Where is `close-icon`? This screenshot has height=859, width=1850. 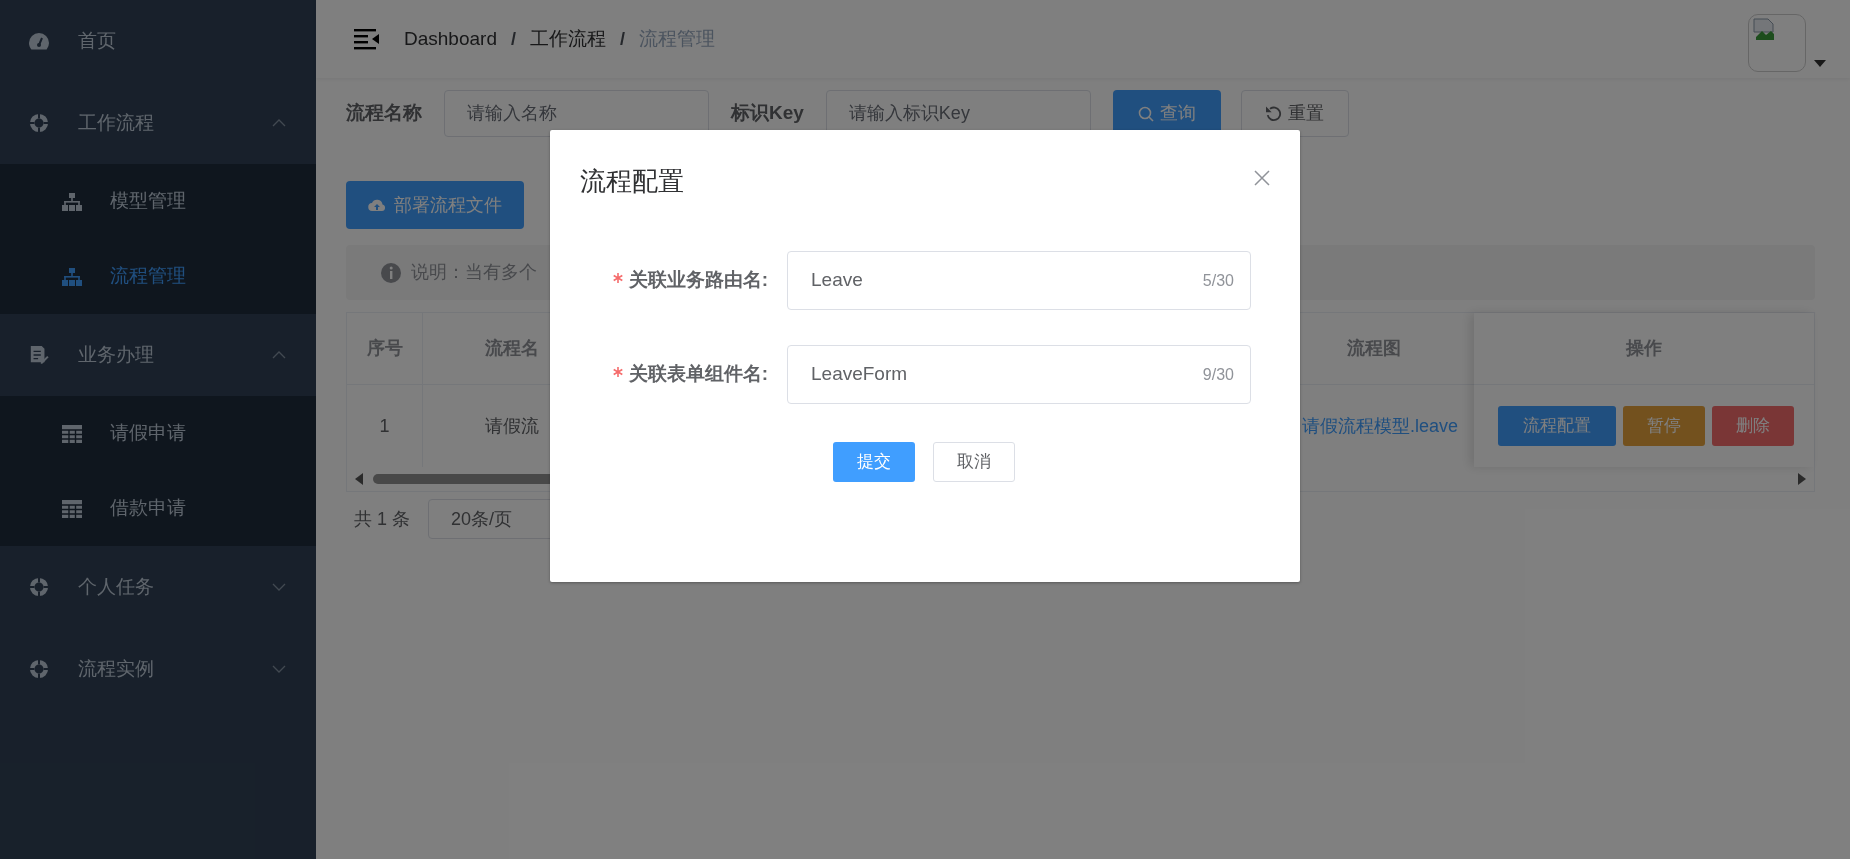 close-icon is located at coordinates (1262, 178).